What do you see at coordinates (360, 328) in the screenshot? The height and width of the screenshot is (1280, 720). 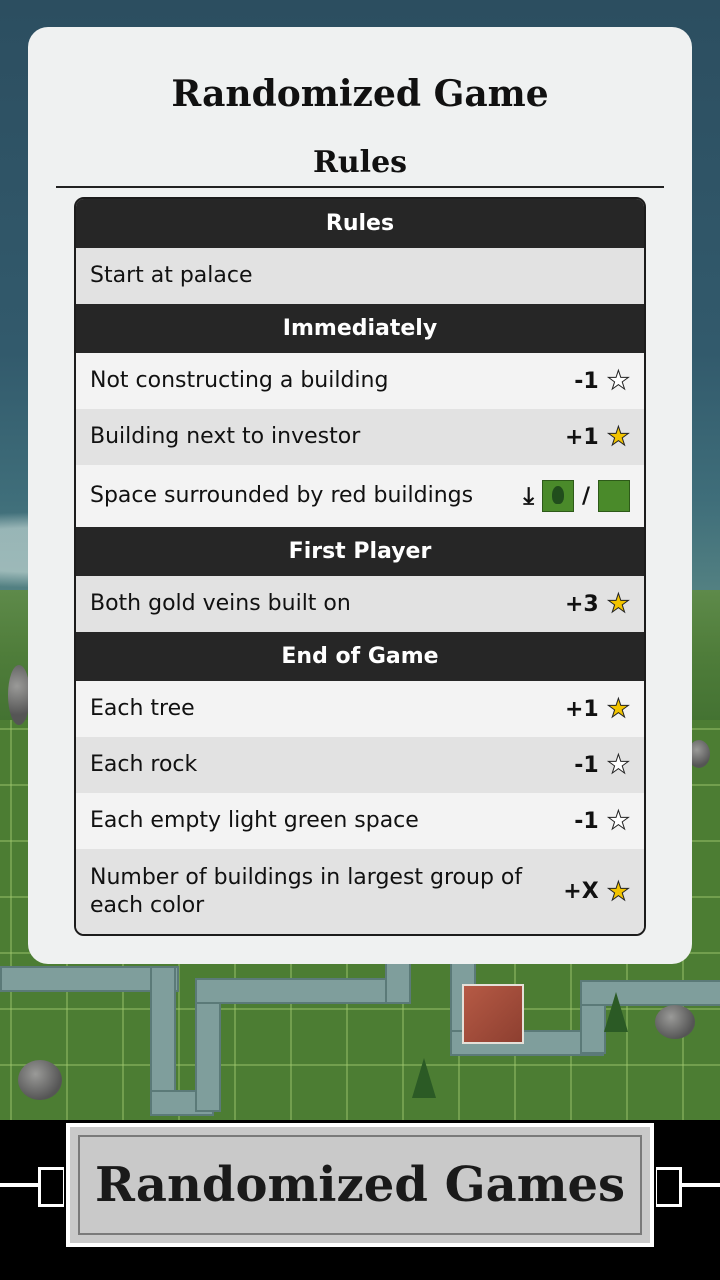 I see `section-header-immediately: Immediately` at bounding box center [360, 328].